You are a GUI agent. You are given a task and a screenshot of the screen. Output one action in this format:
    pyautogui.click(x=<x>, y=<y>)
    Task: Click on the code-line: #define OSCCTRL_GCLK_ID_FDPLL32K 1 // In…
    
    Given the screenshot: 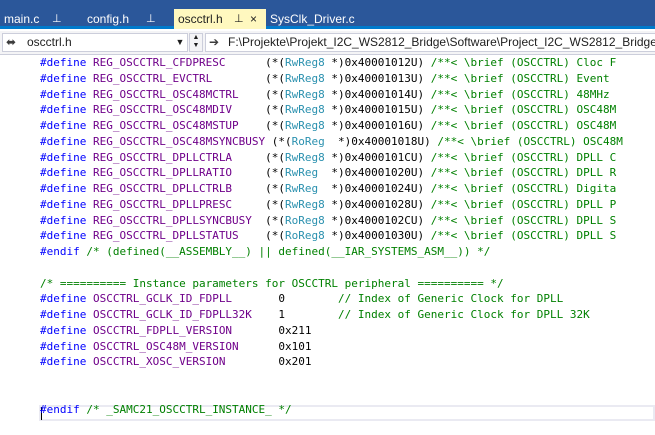 What is the action you would take?
    pyautogui.click(x=347, y=315)
    